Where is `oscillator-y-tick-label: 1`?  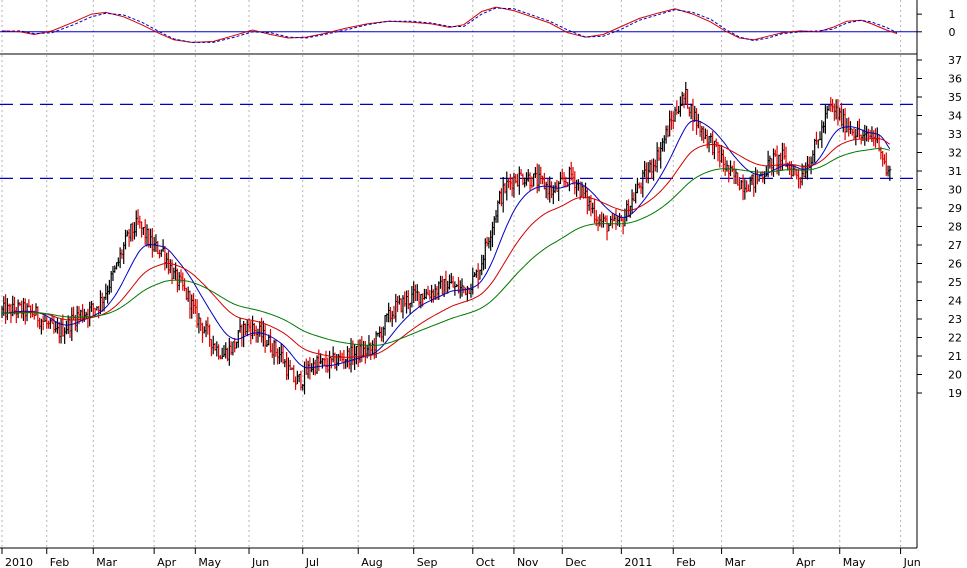 oscillator-y-tick-label: 1 is located at coordinates (952, 14).